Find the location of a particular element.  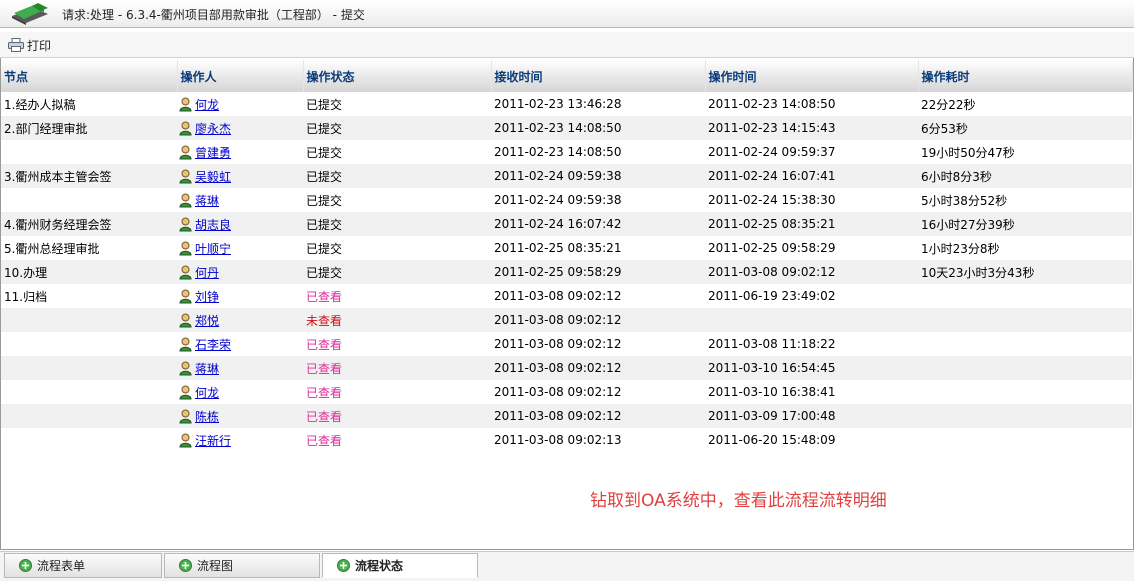

operator-link: 石李荣 is located at coordinates (213, 344).